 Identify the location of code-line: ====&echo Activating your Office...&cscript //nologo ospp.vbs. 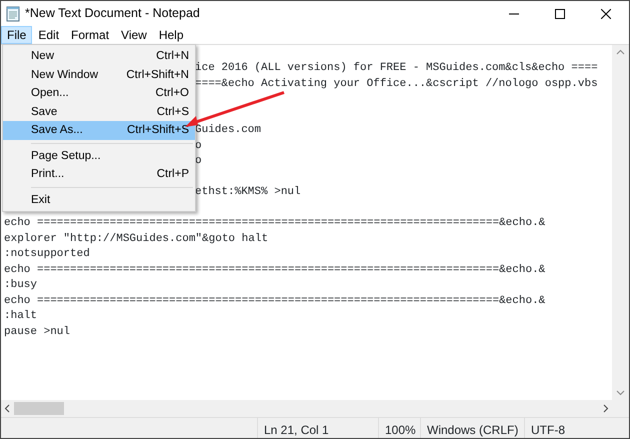
(396, 84).